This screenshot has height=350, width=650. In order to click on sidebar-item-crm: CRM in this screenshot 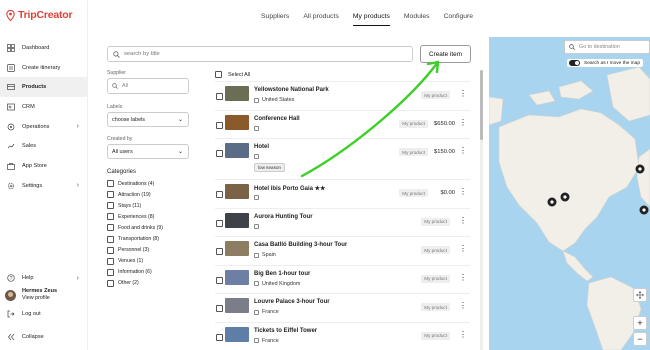, I will do `click(44, 107)`.